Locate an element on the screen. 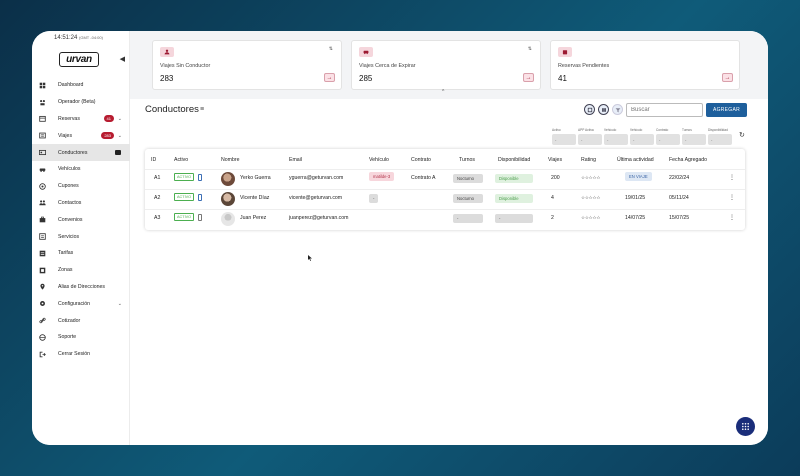 This screenshot has width=800, height=476. sidebar-item-conductores: Conductores is located at coordinates (81, 152).